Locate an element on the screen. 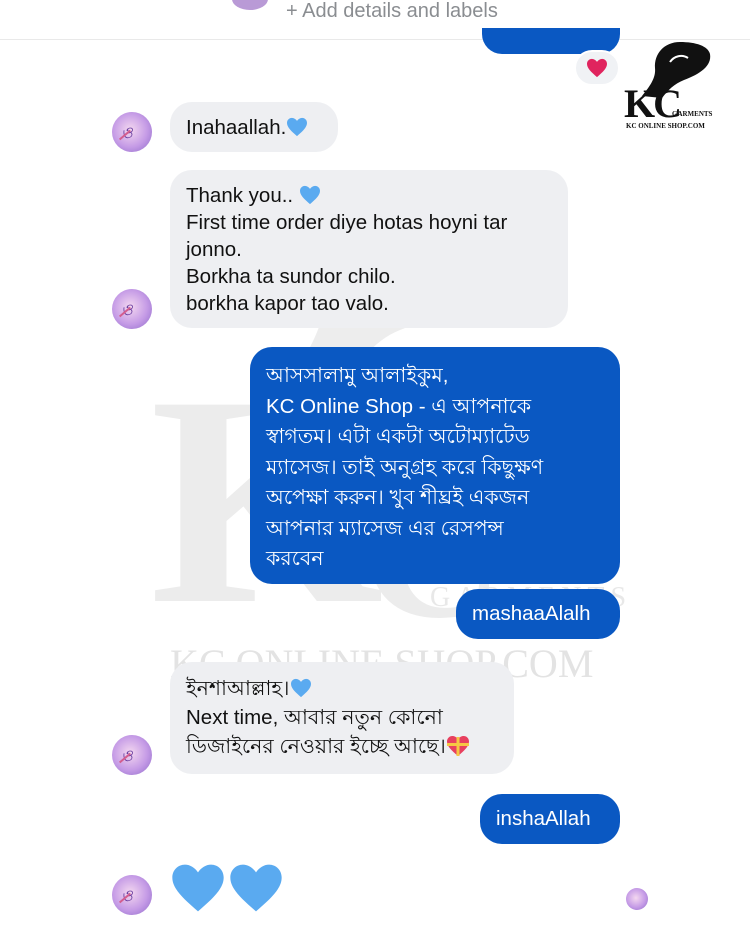 The height and width of the screenshot is (938, 750). message-text: অপেক্ষা করুন। খুব শীঘ্রই একজন is located at coordinates (398, 497).